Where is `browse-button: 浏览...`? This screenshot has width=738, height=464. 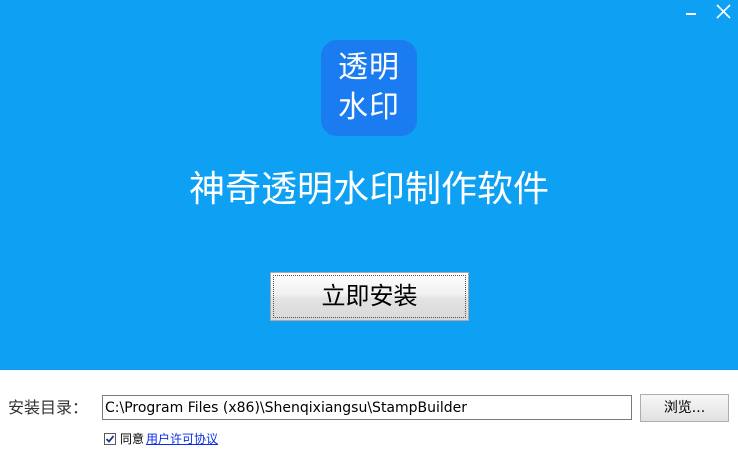 browse-button: 浏览... is located at coordinates (684, 408).